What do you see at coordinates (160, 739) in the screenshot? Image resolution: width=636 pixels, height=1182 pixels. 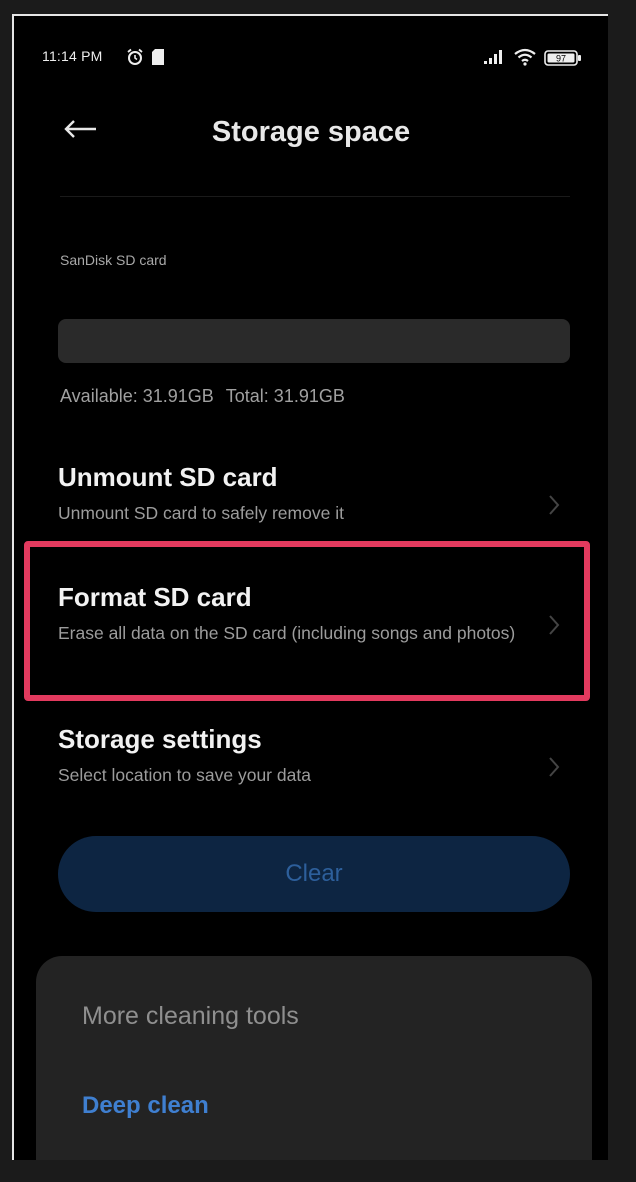 I see `menu-item-title: Storage settings` at bounding box center [160, 739].